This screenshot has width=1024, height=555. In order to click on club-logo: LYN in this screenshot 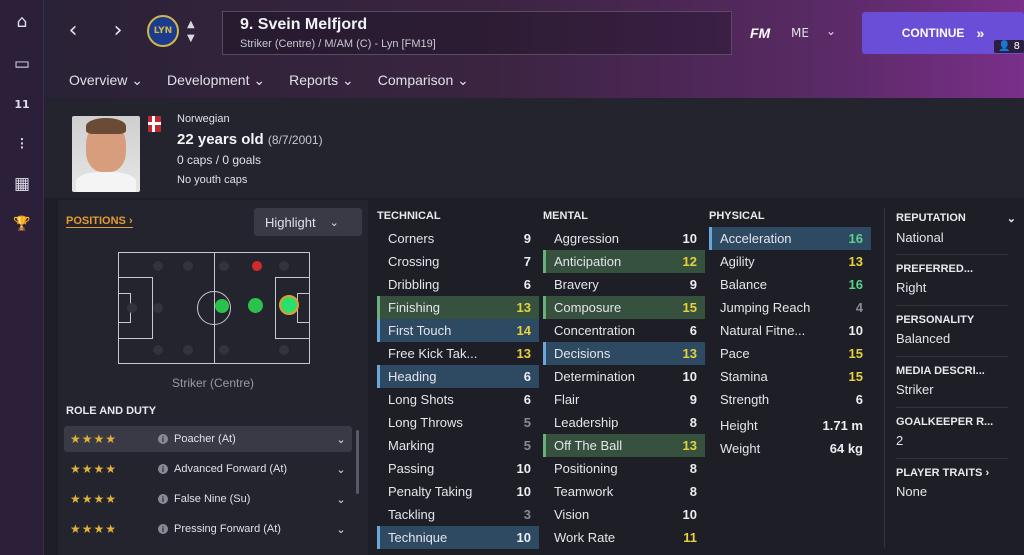, I will do `click(163, 31)`.